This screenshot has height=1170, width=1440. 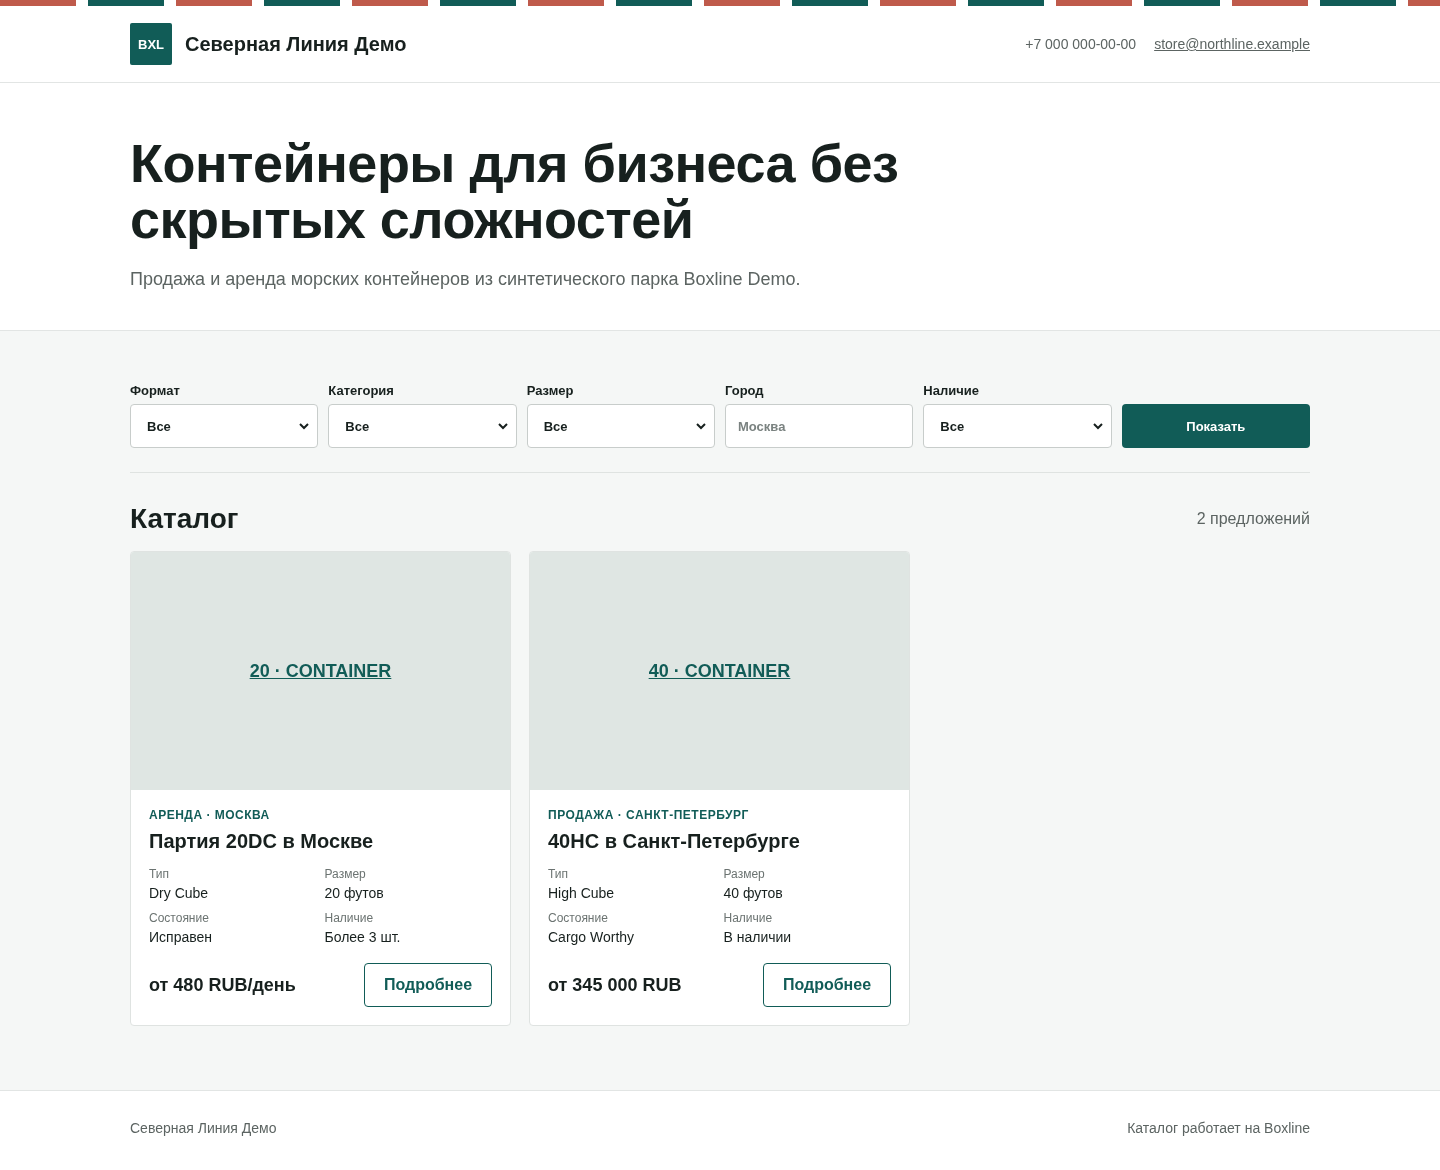 What do you see at coordinates (1215, 426) in the screenshot?
I see `show-button: Показать` at bounding box center [1215, 426].